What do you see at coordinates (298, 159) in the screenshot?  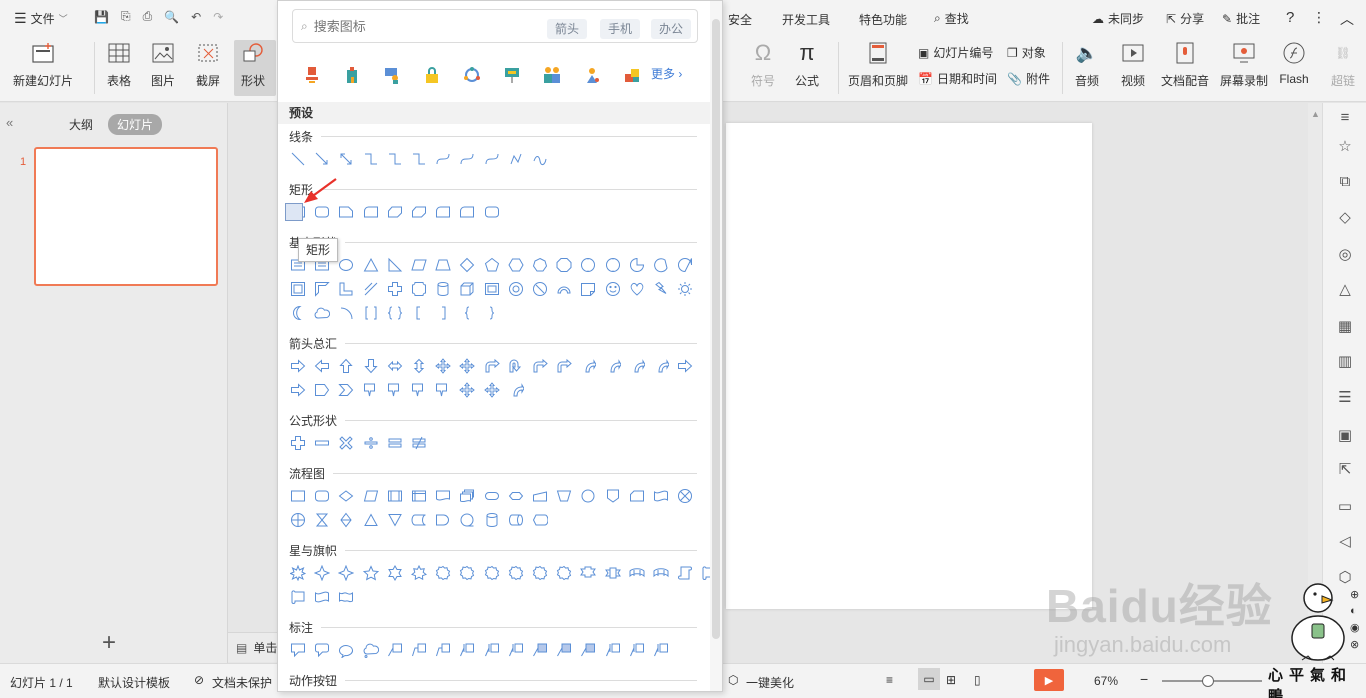 I see `line-shape-icon` at bounding box center [298, 159].